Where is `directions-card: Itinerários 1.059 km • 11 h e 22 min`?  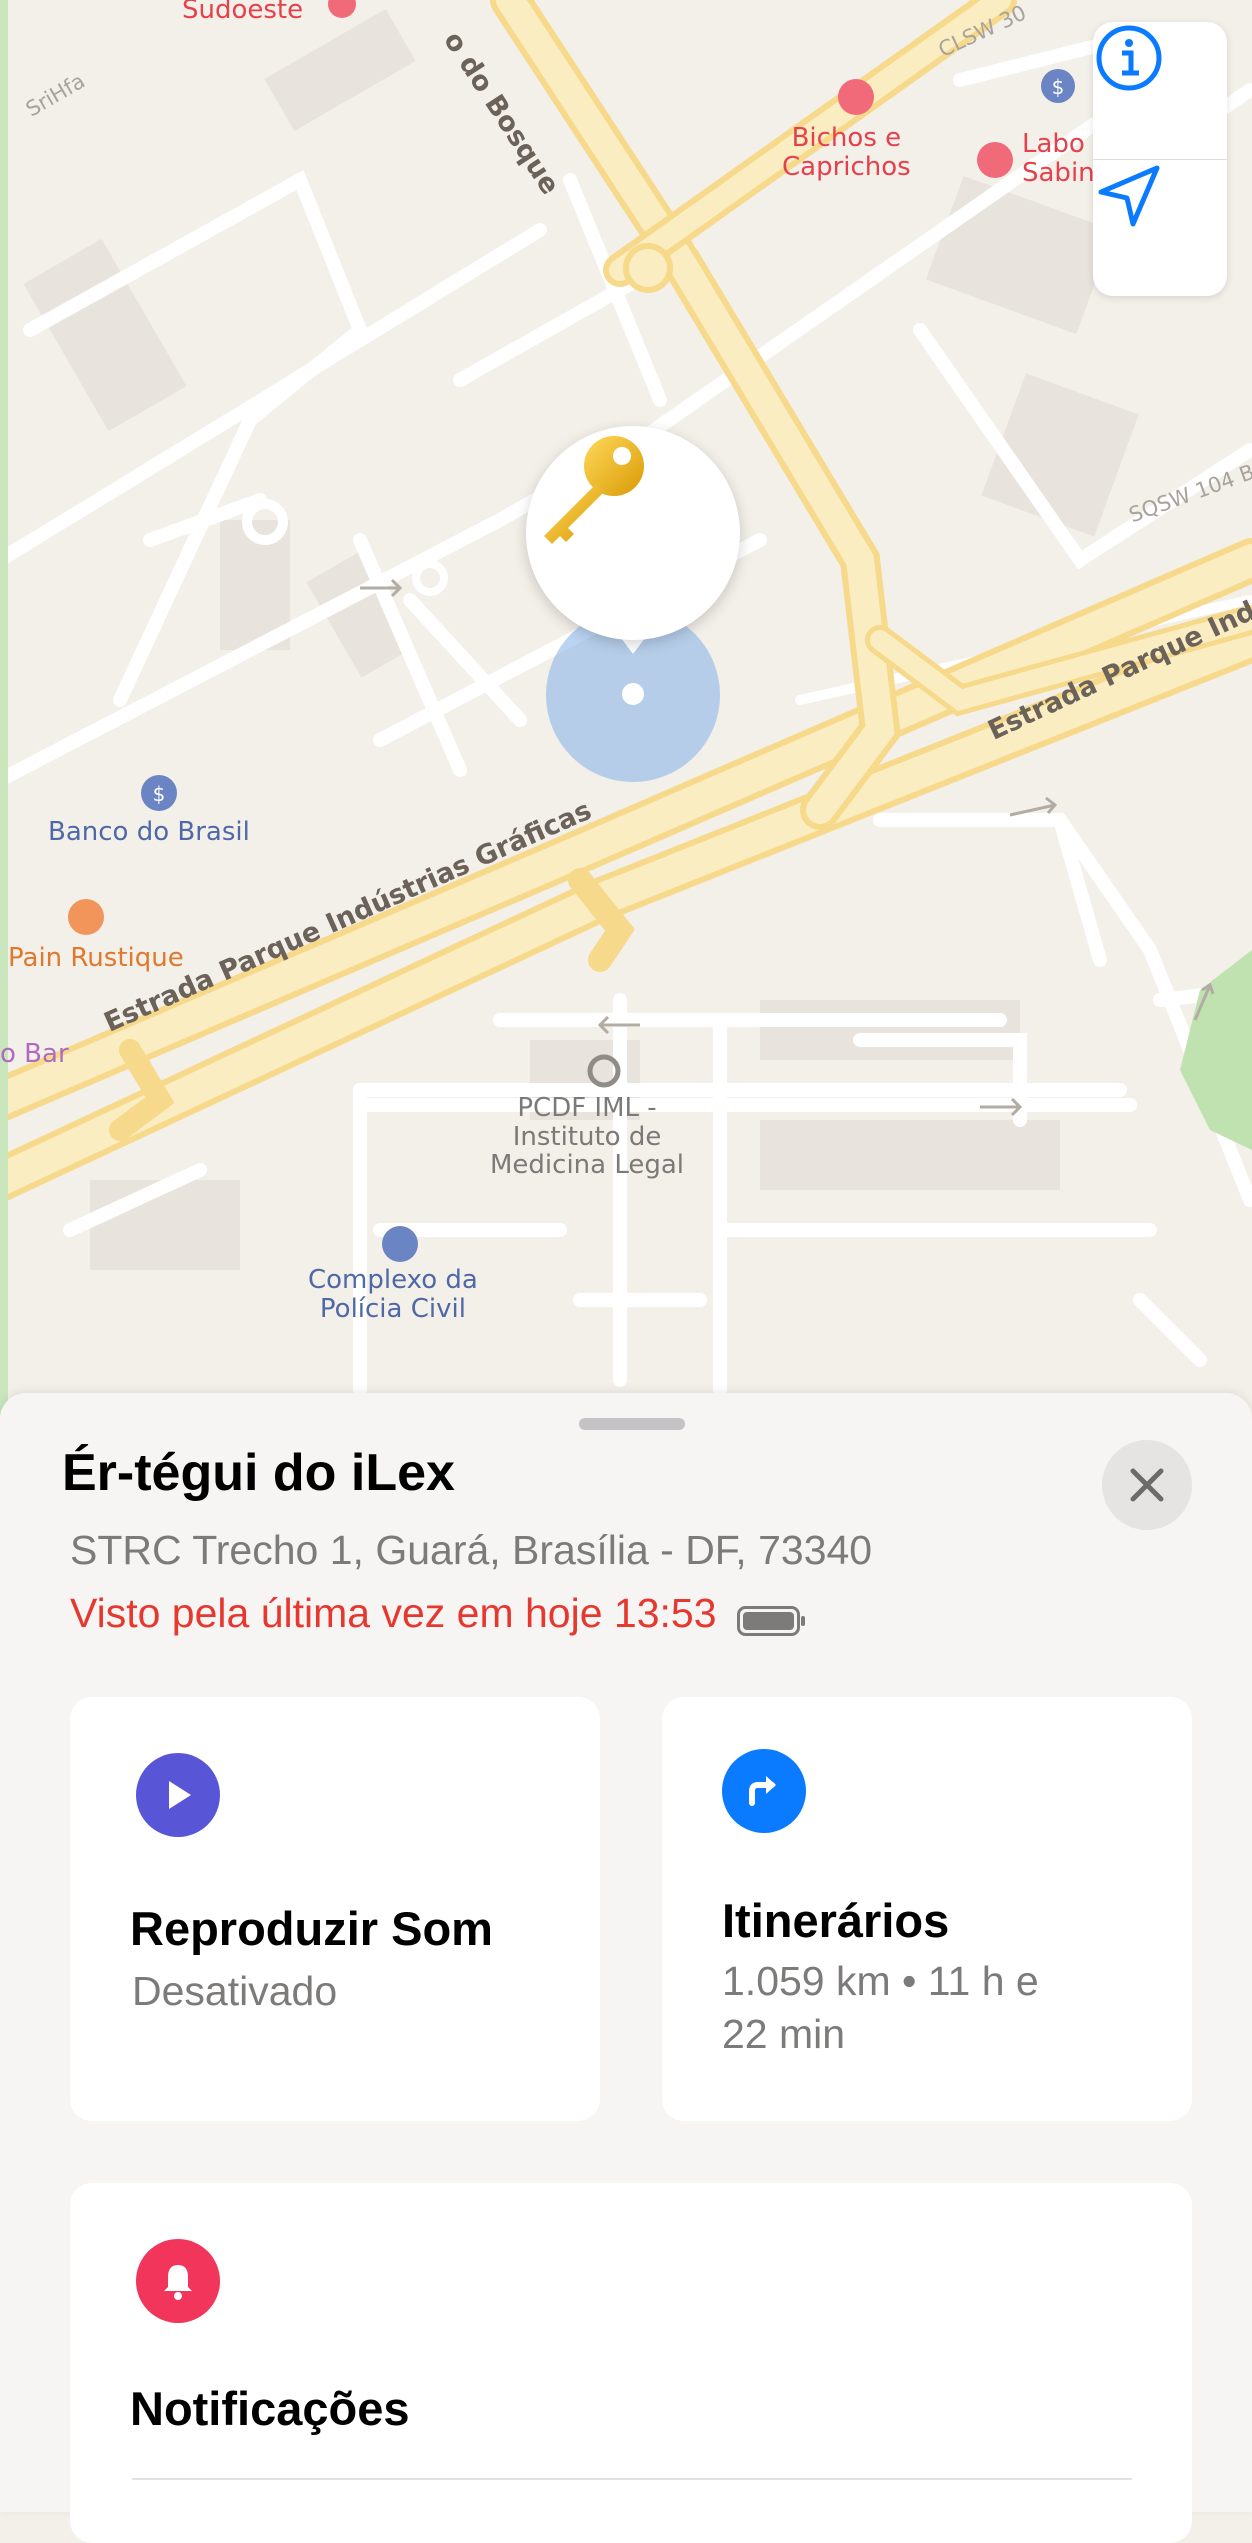 directions-card: Itinerários 1.059 km • 11 h e 22 min is located at coordinates (927, 1909).